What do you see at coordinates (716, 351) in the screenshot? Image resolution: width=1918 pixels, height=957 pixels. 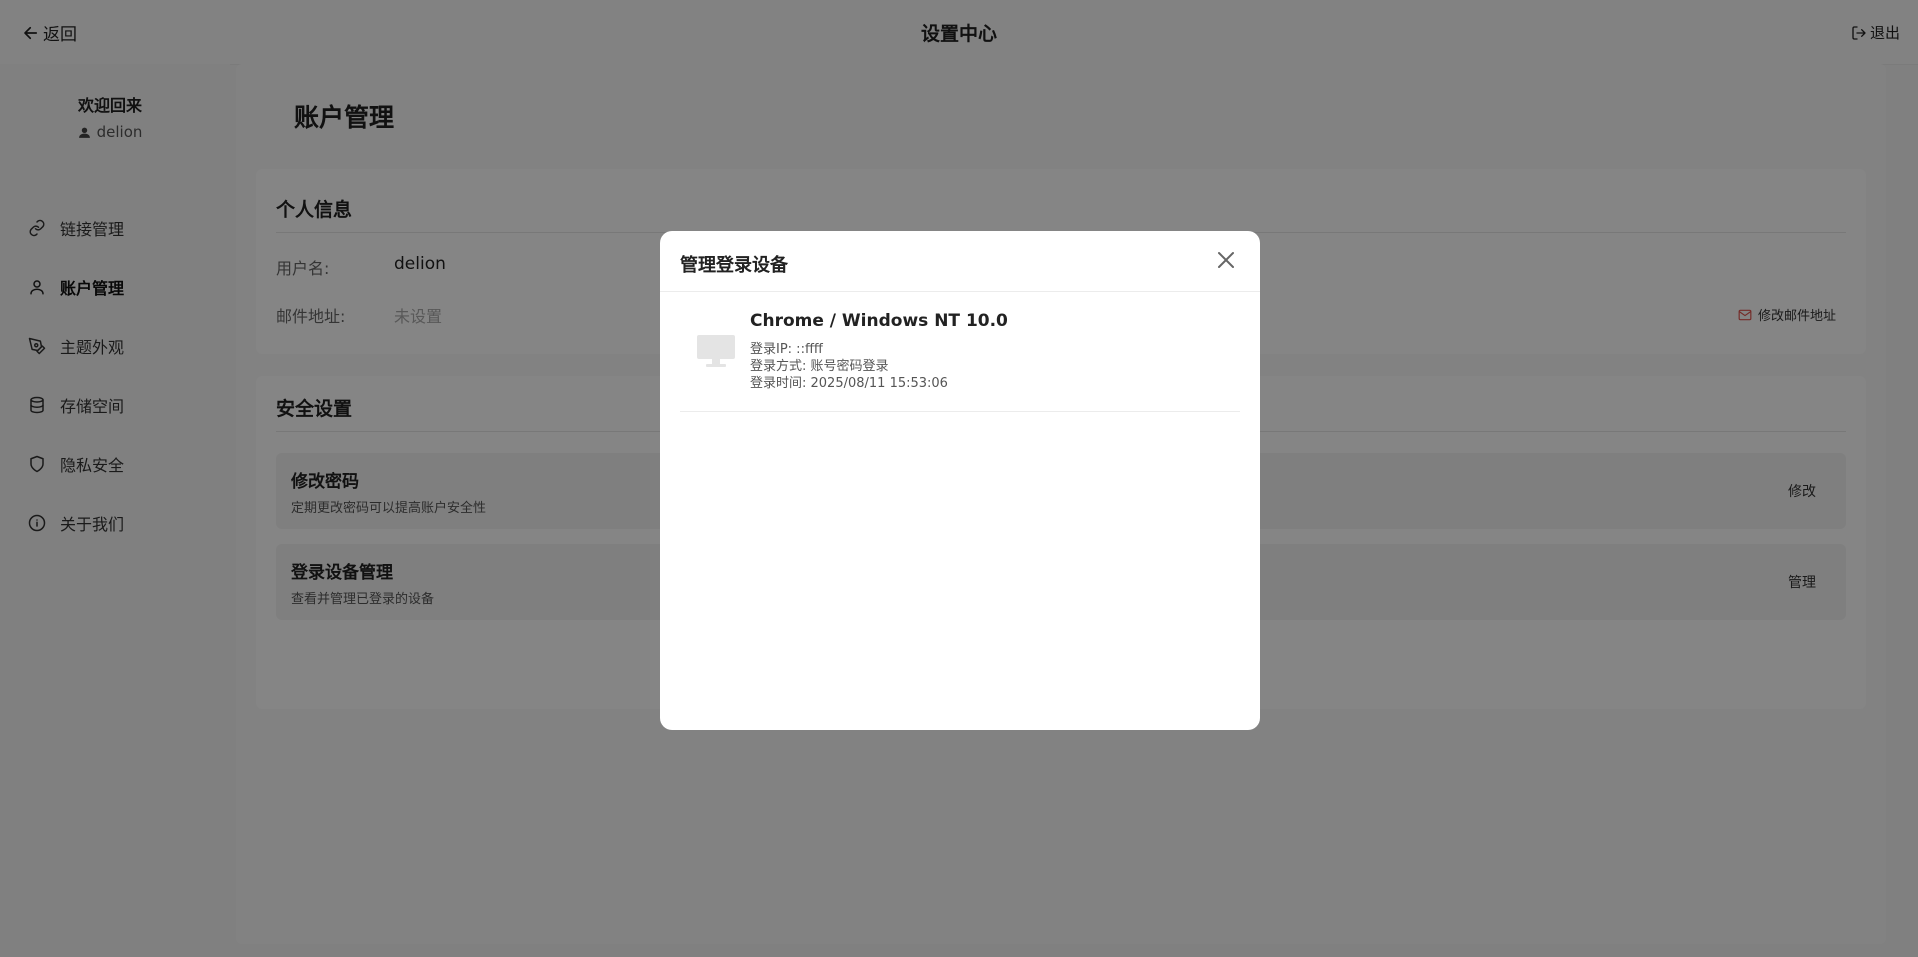 I see `monitor-icon` at bounding box center [716, 351].